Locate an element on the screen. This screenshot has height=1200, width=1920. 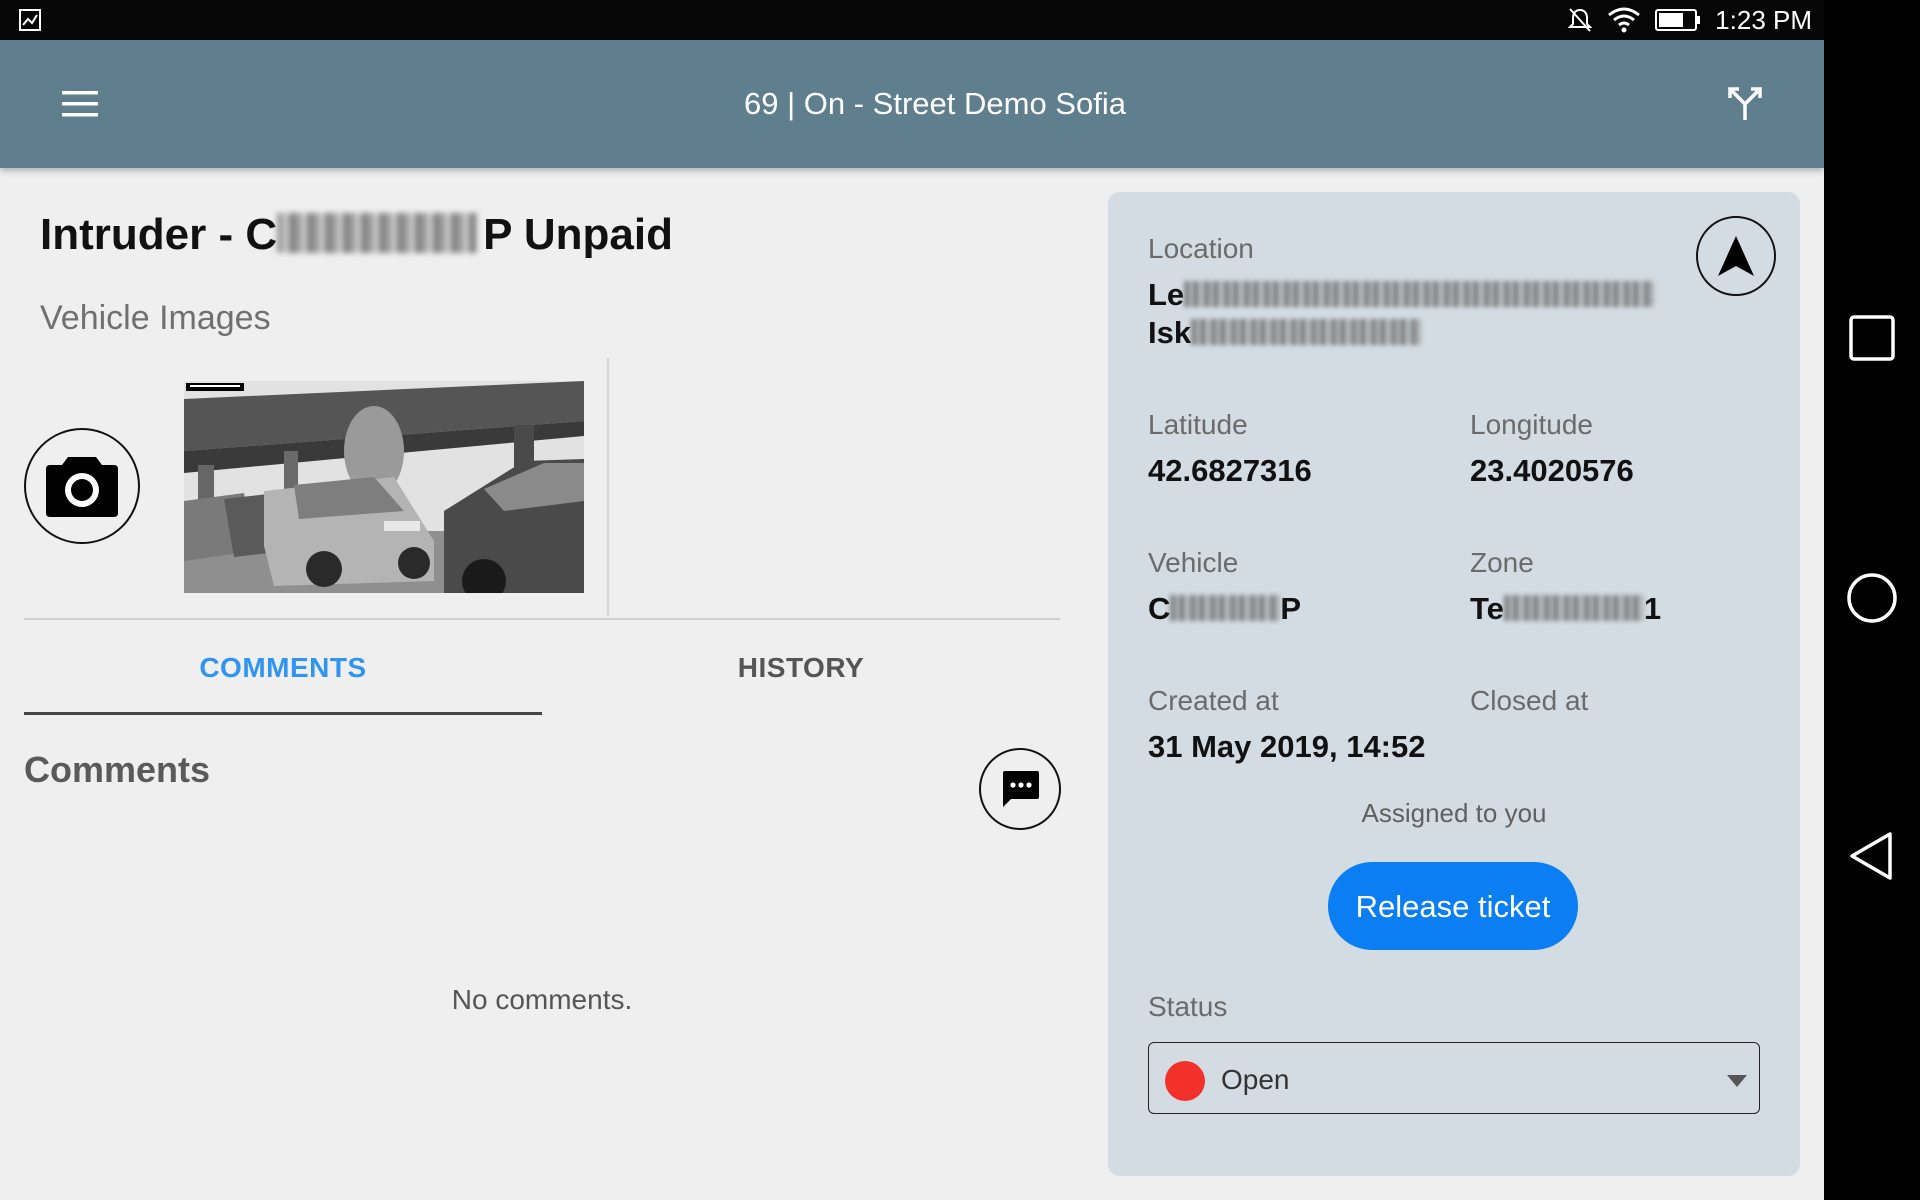
app-bar: 69 | On - Street Demo Sofia is located at coordinates (912, 104).